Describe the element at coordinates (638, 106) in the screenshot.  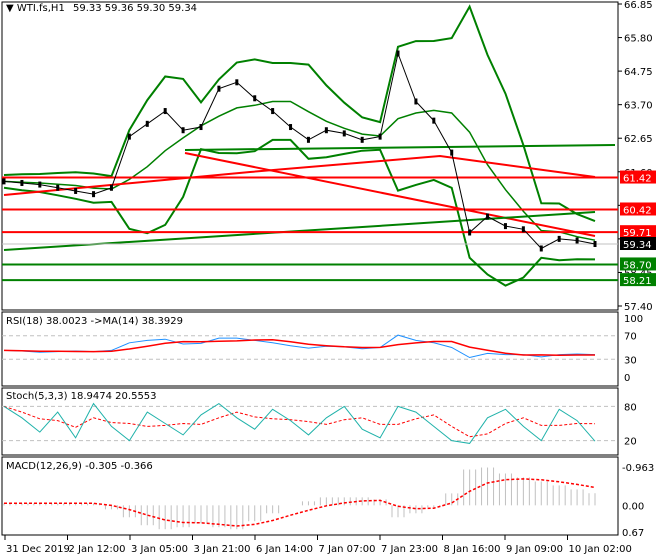
I see `price-tick-label: 63.70` at that location.